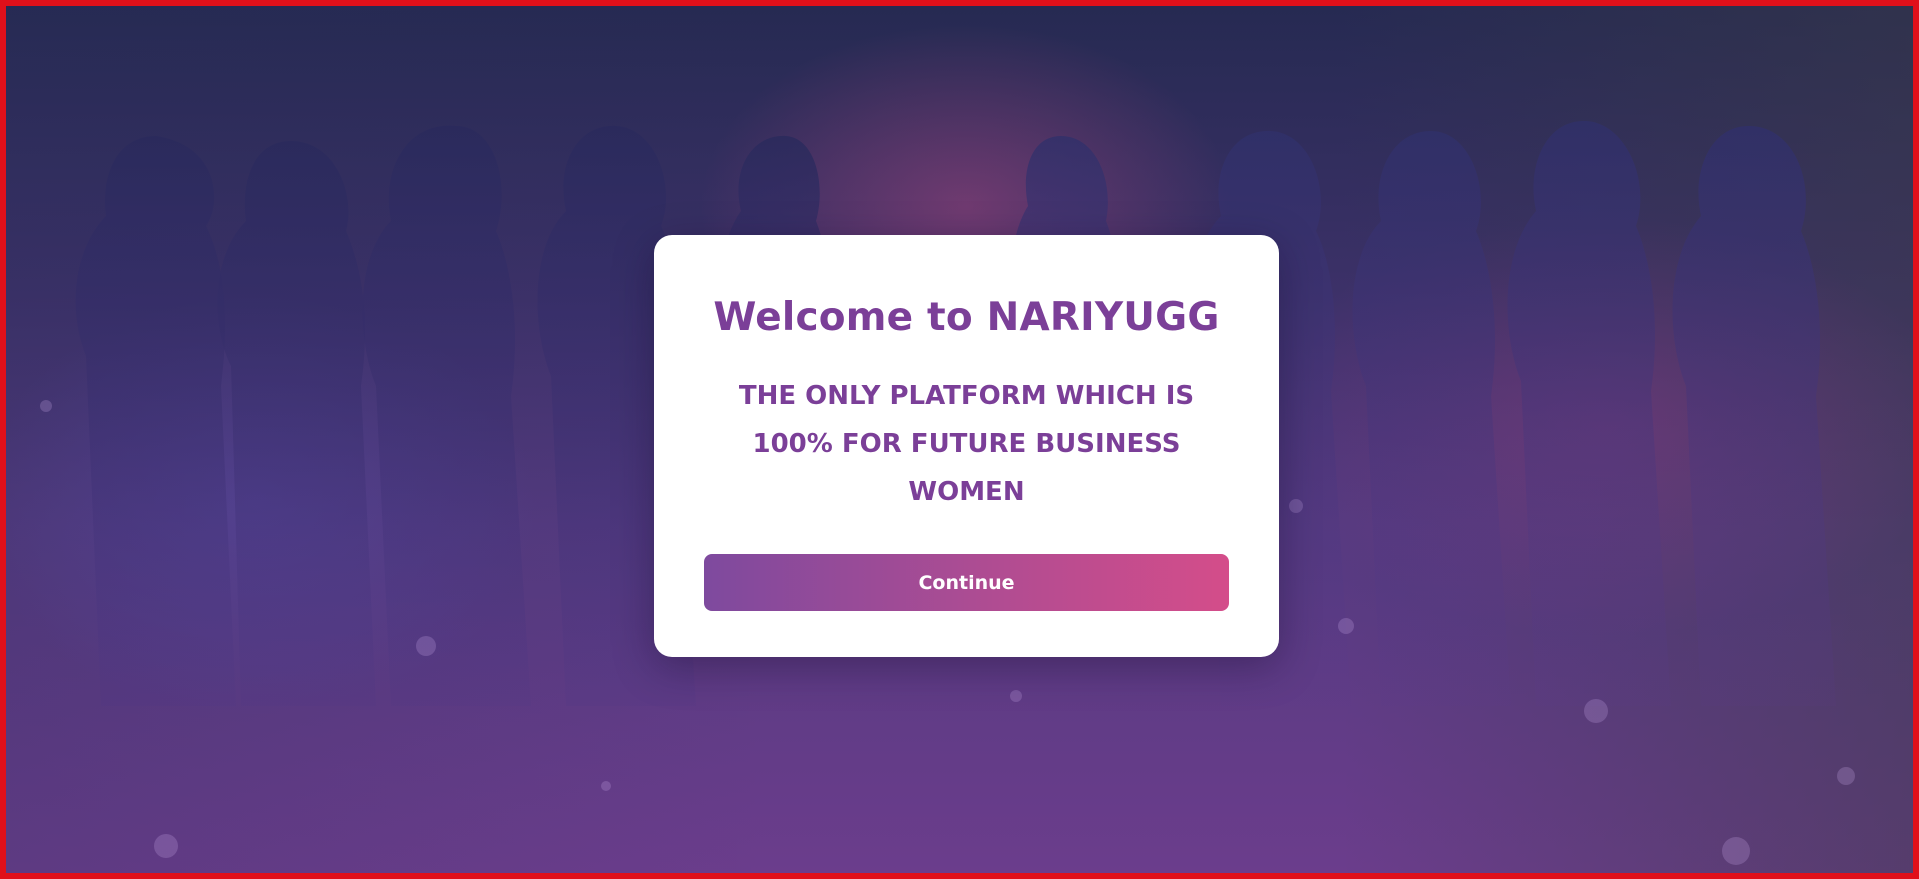 The height and width of the screenshot is (879, 1919). I want to click on welcome-title: Welcome to NARIYUGG, so click(966, 317).